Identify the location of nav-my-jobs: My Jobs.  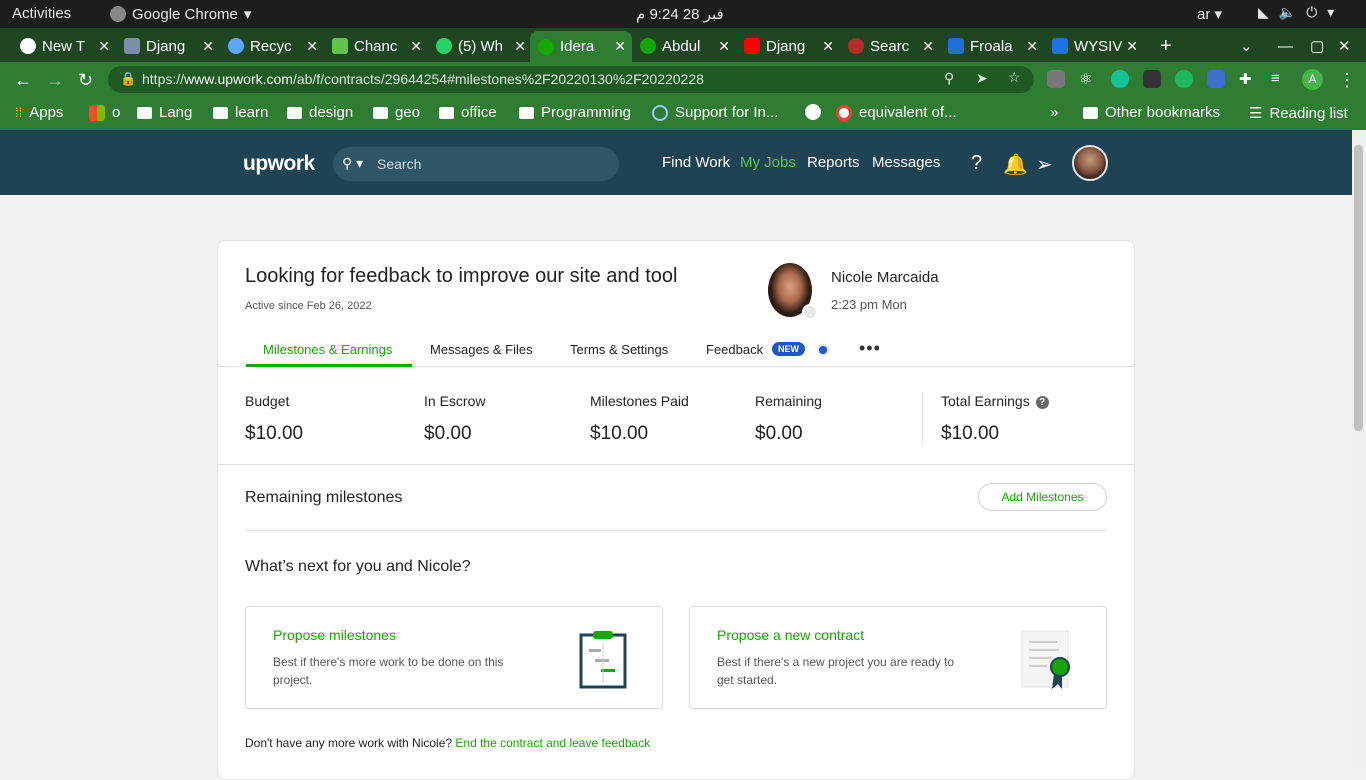
(768, 162).